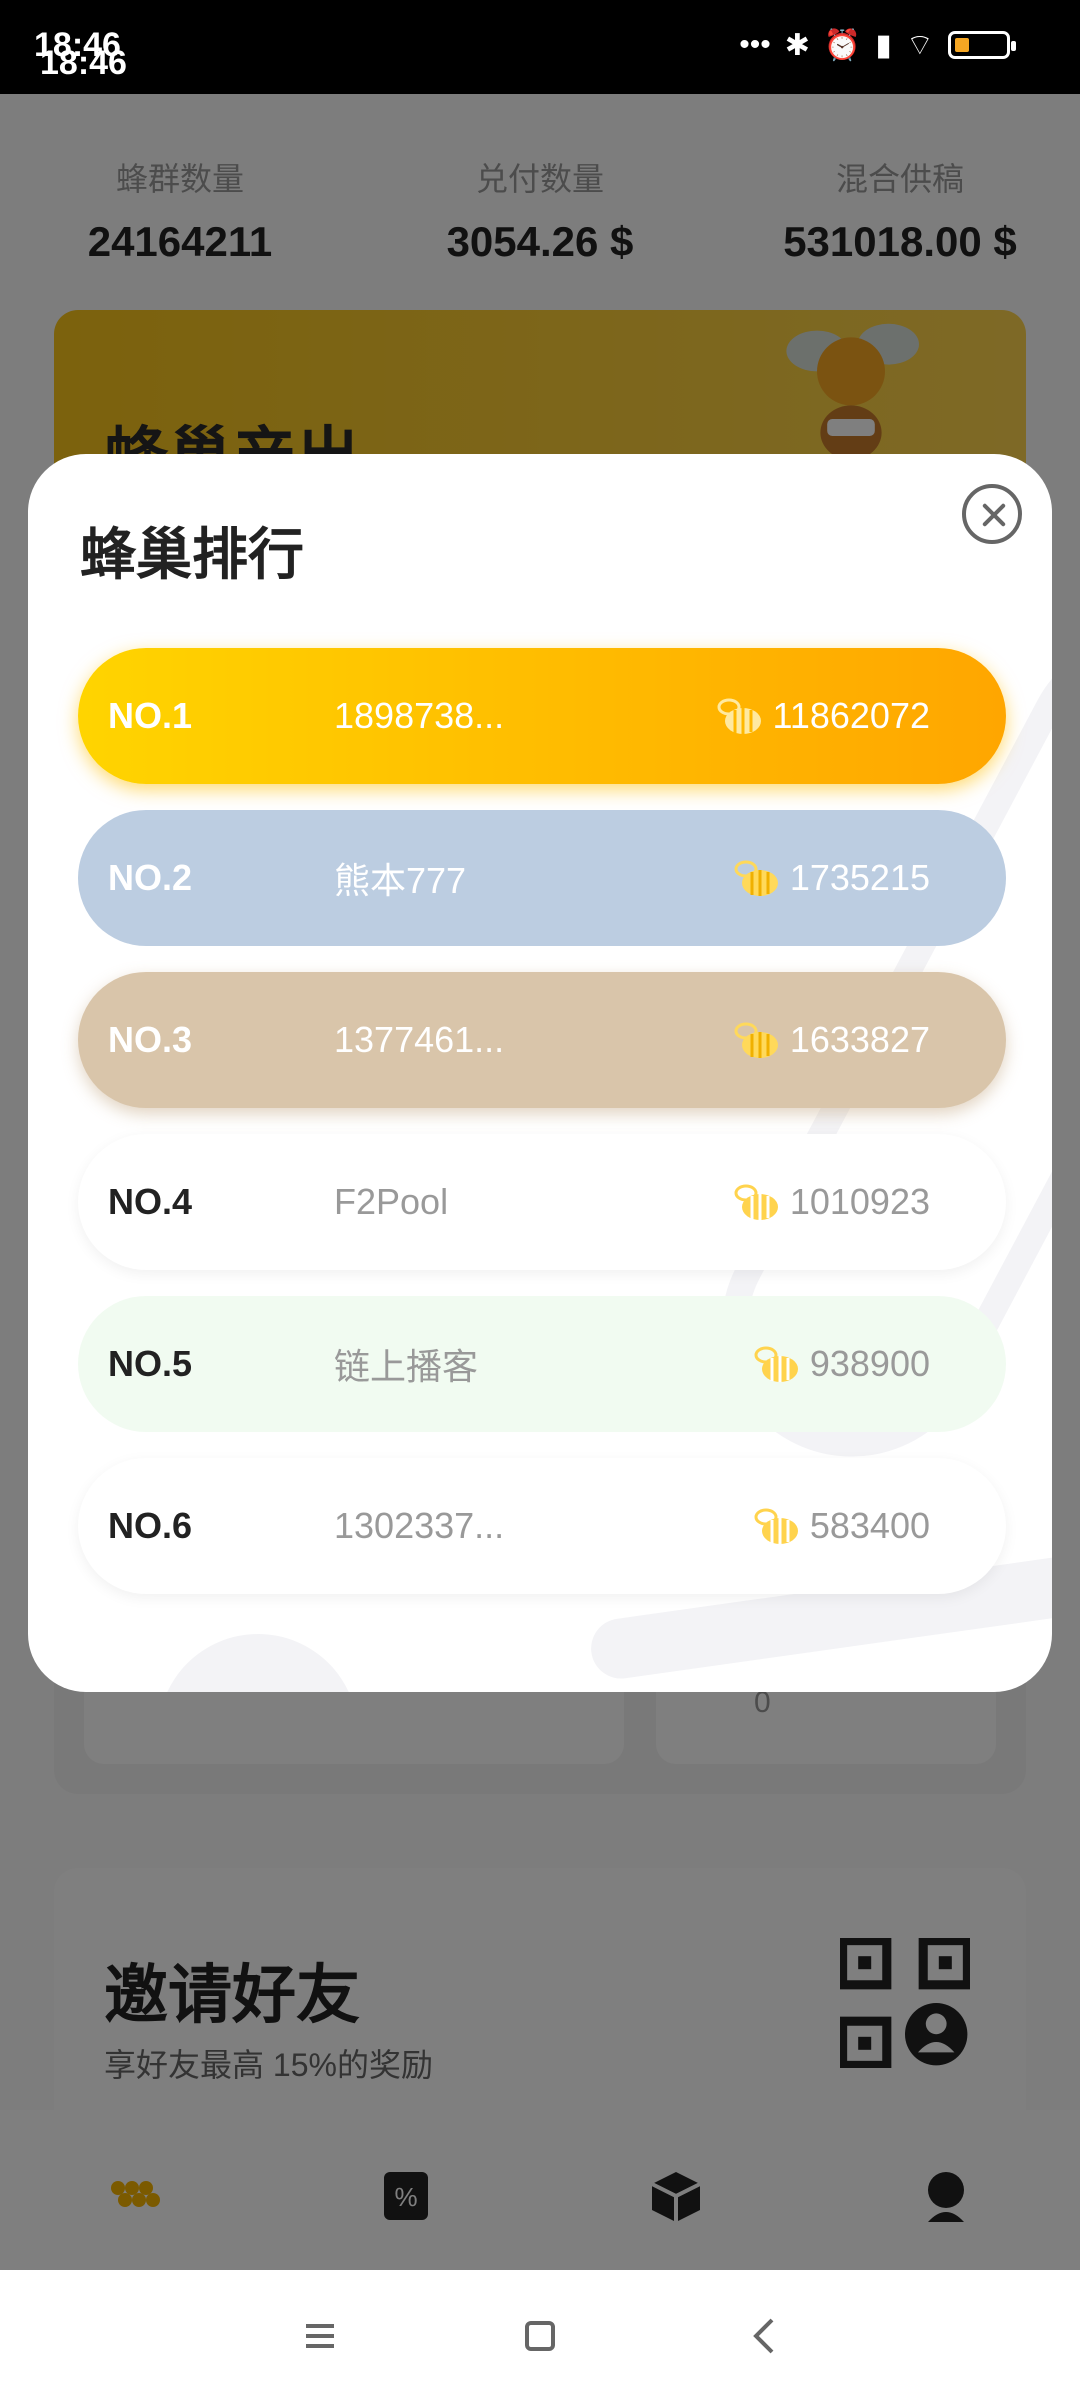 The width and height of the screenshot is (1080, 2400). Describe the element at coordinates (766, 2336) in the screenshot. I see `back-icon` at that location.